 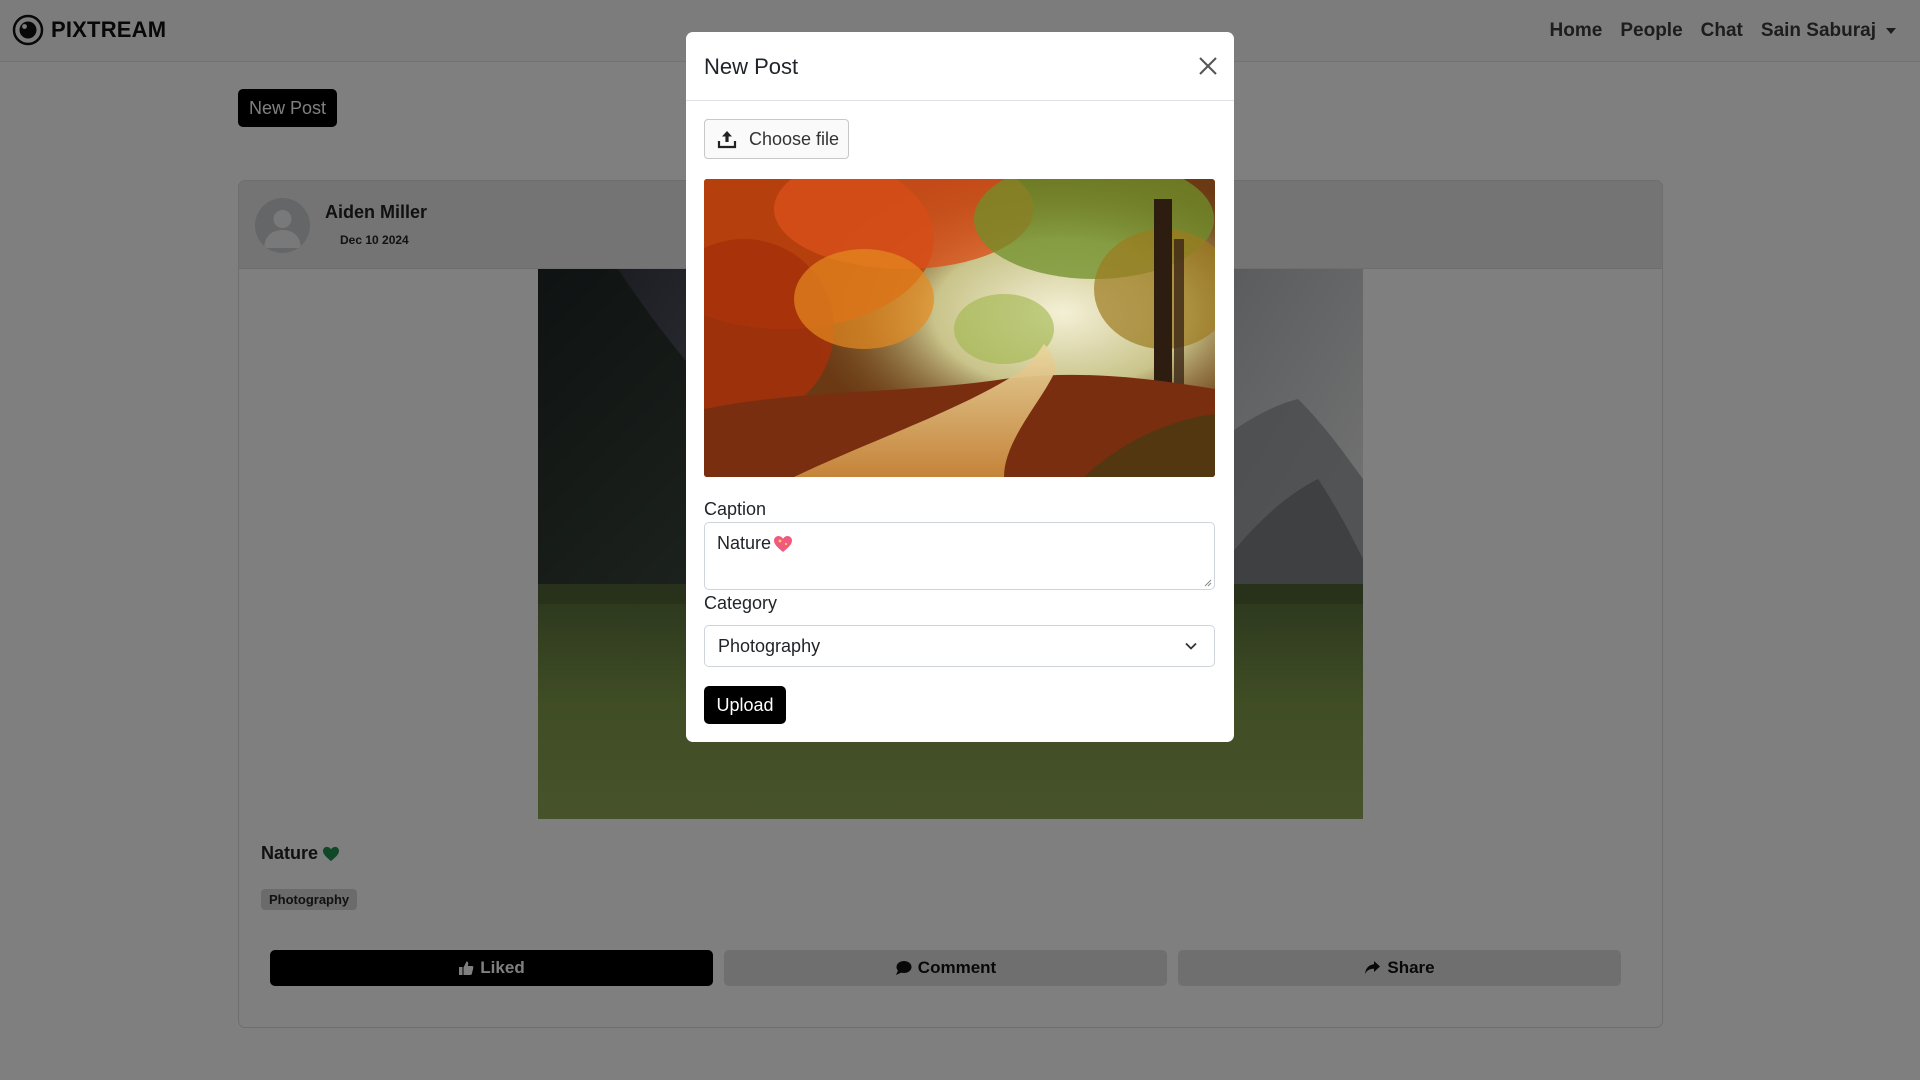 What do you see at coordinates (751, 66) in the screenshot?
I see `modal-title: New Post` at bounding box center [751, 66].